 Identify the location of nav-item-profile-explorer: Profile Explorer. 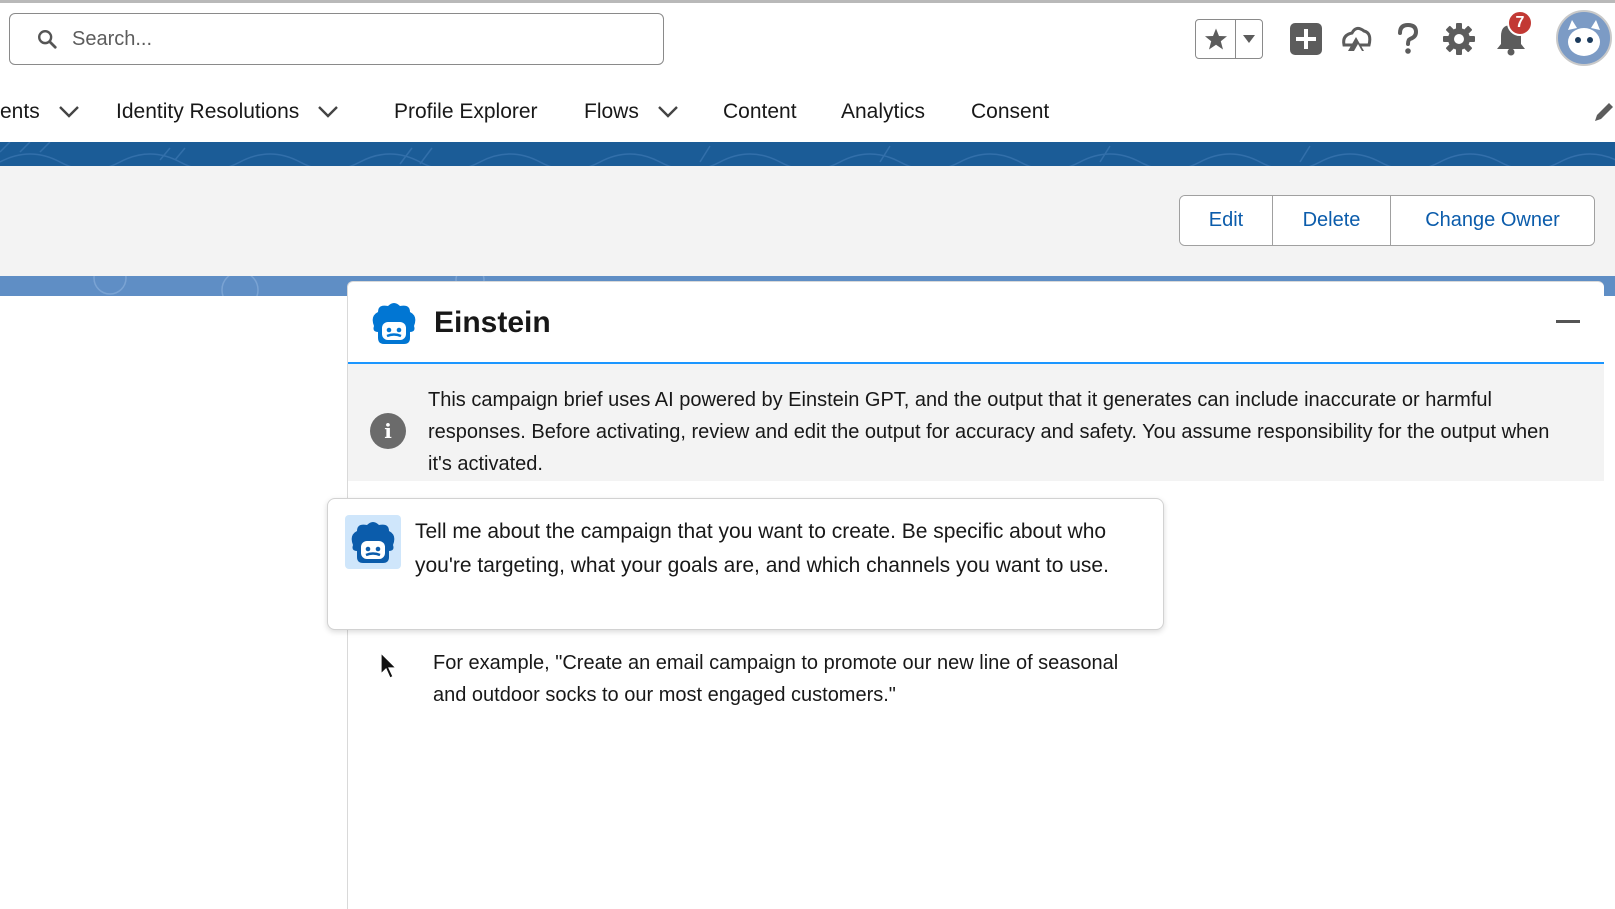
(466, 112).